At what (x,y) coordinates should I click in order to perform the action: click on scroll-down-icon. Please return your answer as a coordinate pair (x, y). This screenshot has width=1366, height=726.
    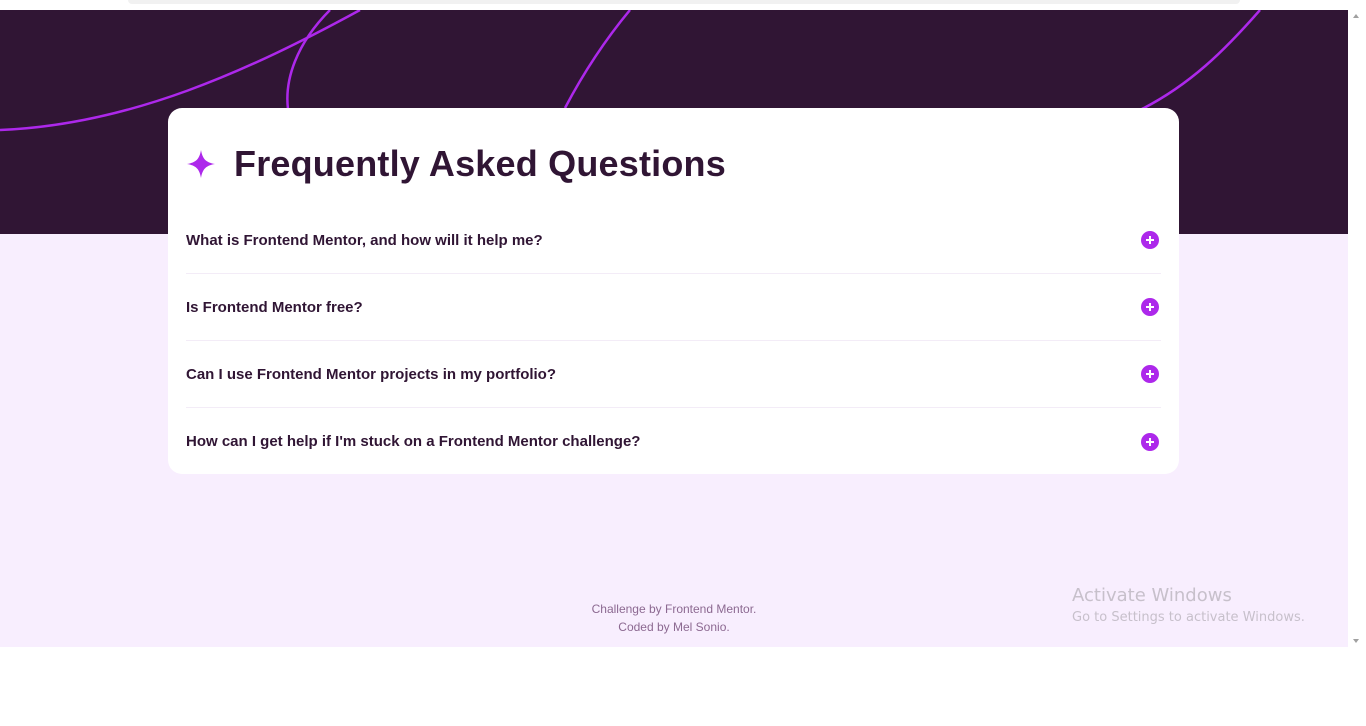
    Looking at the image, I should click on (1356, 641).